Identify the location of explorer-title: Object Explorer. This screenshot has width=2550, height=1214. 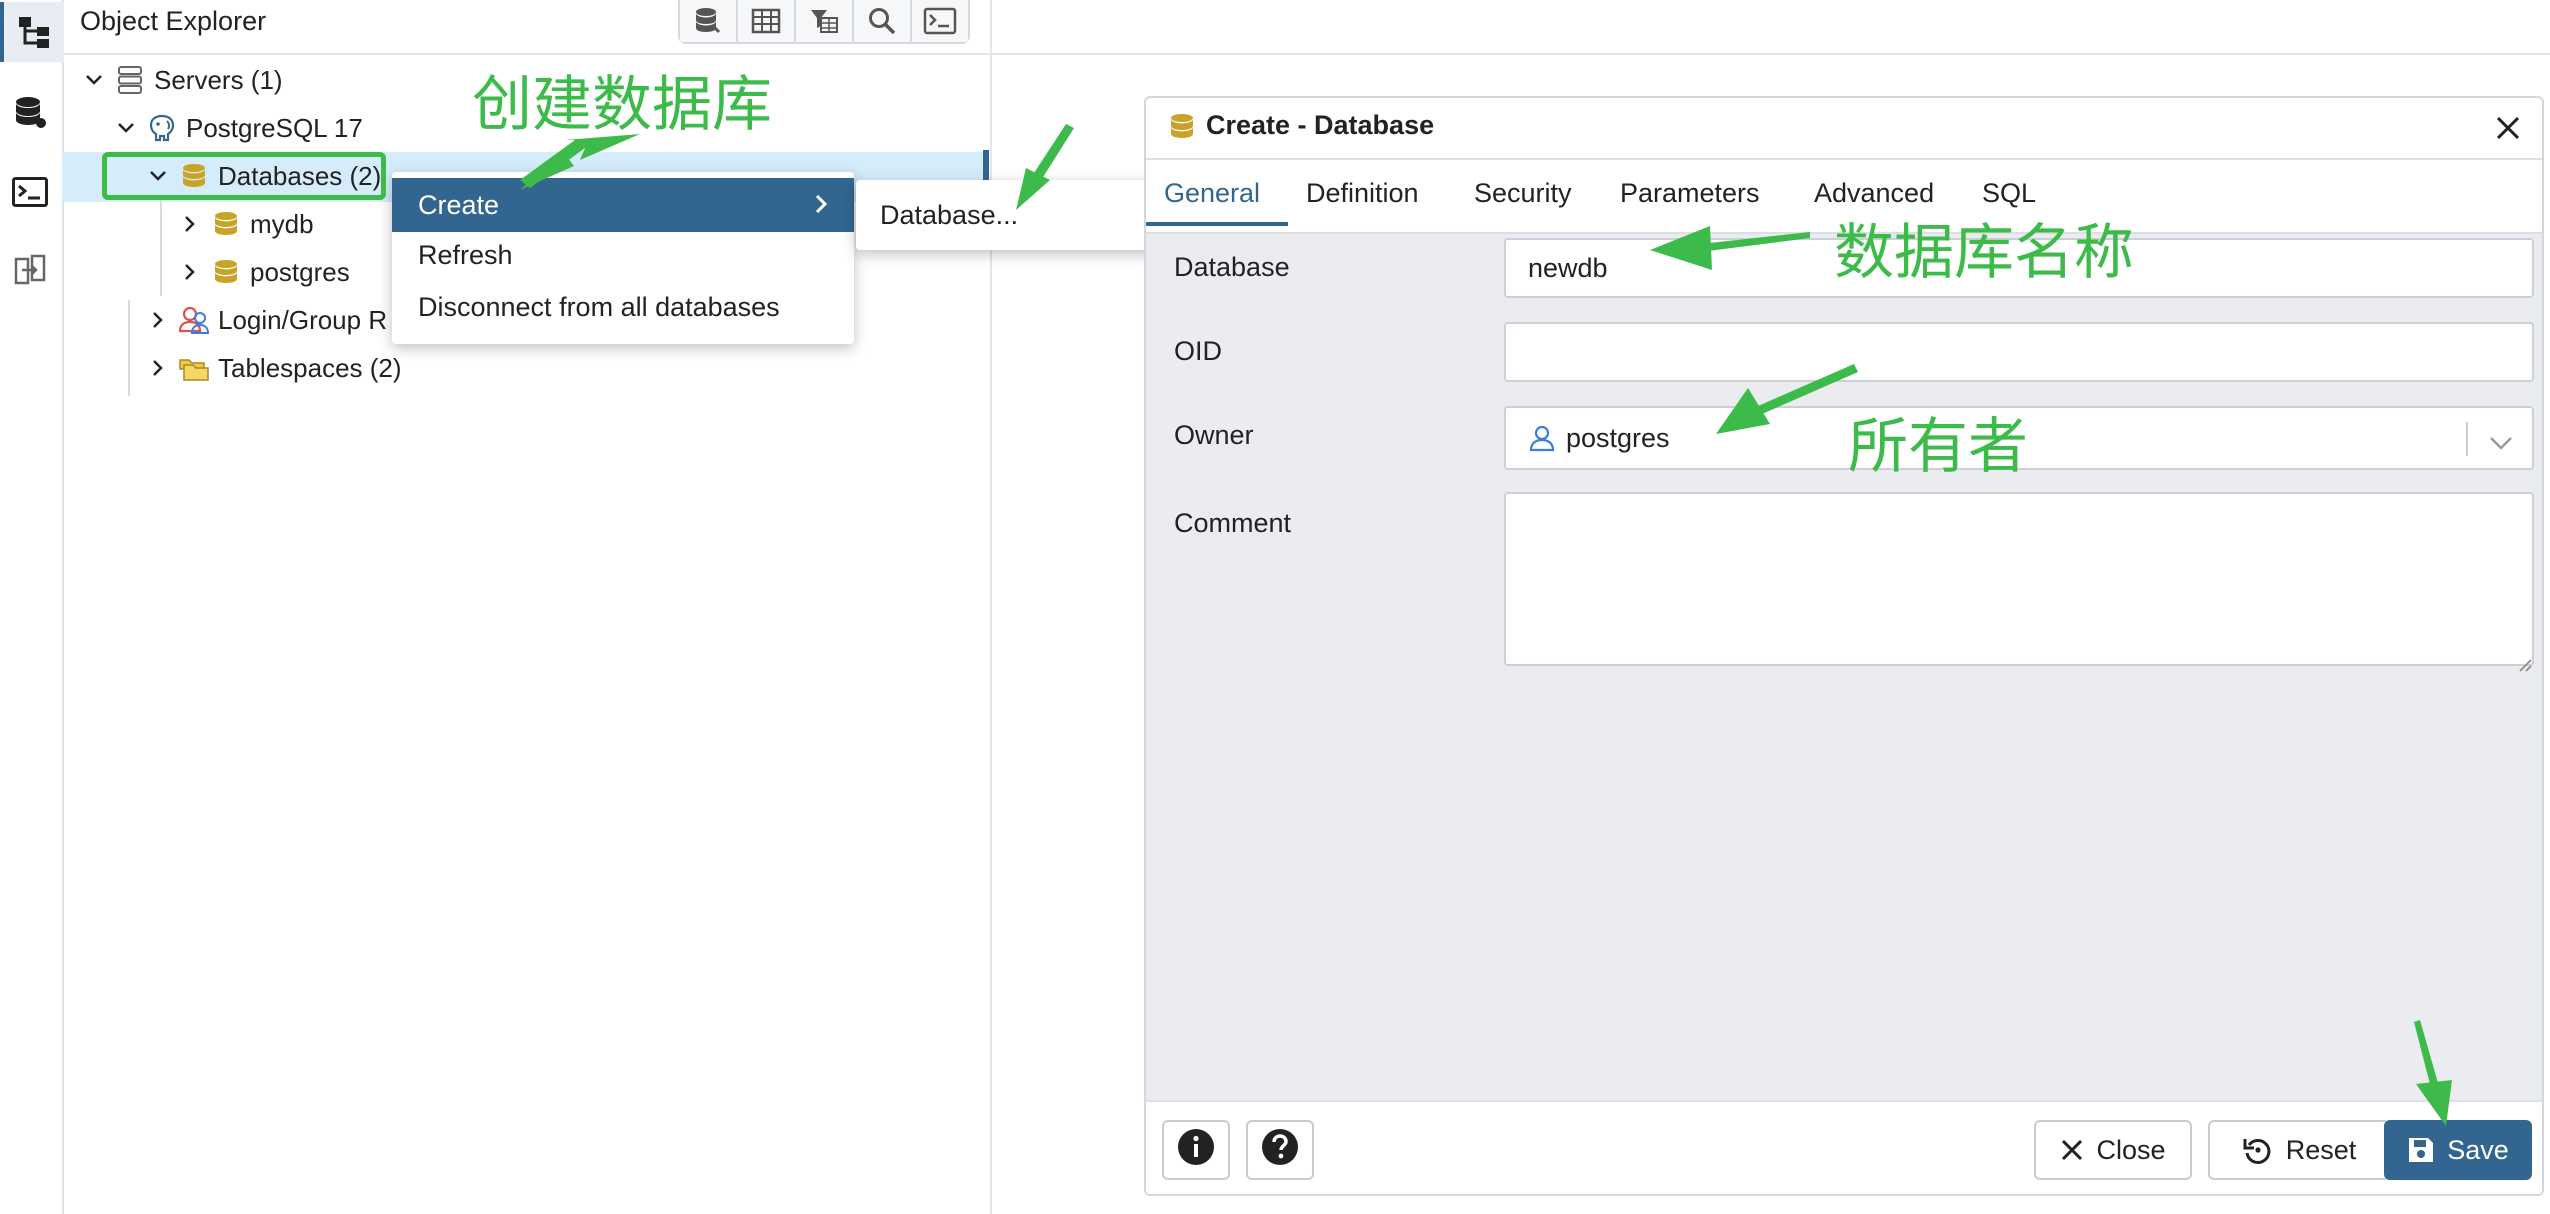
(173, 21).